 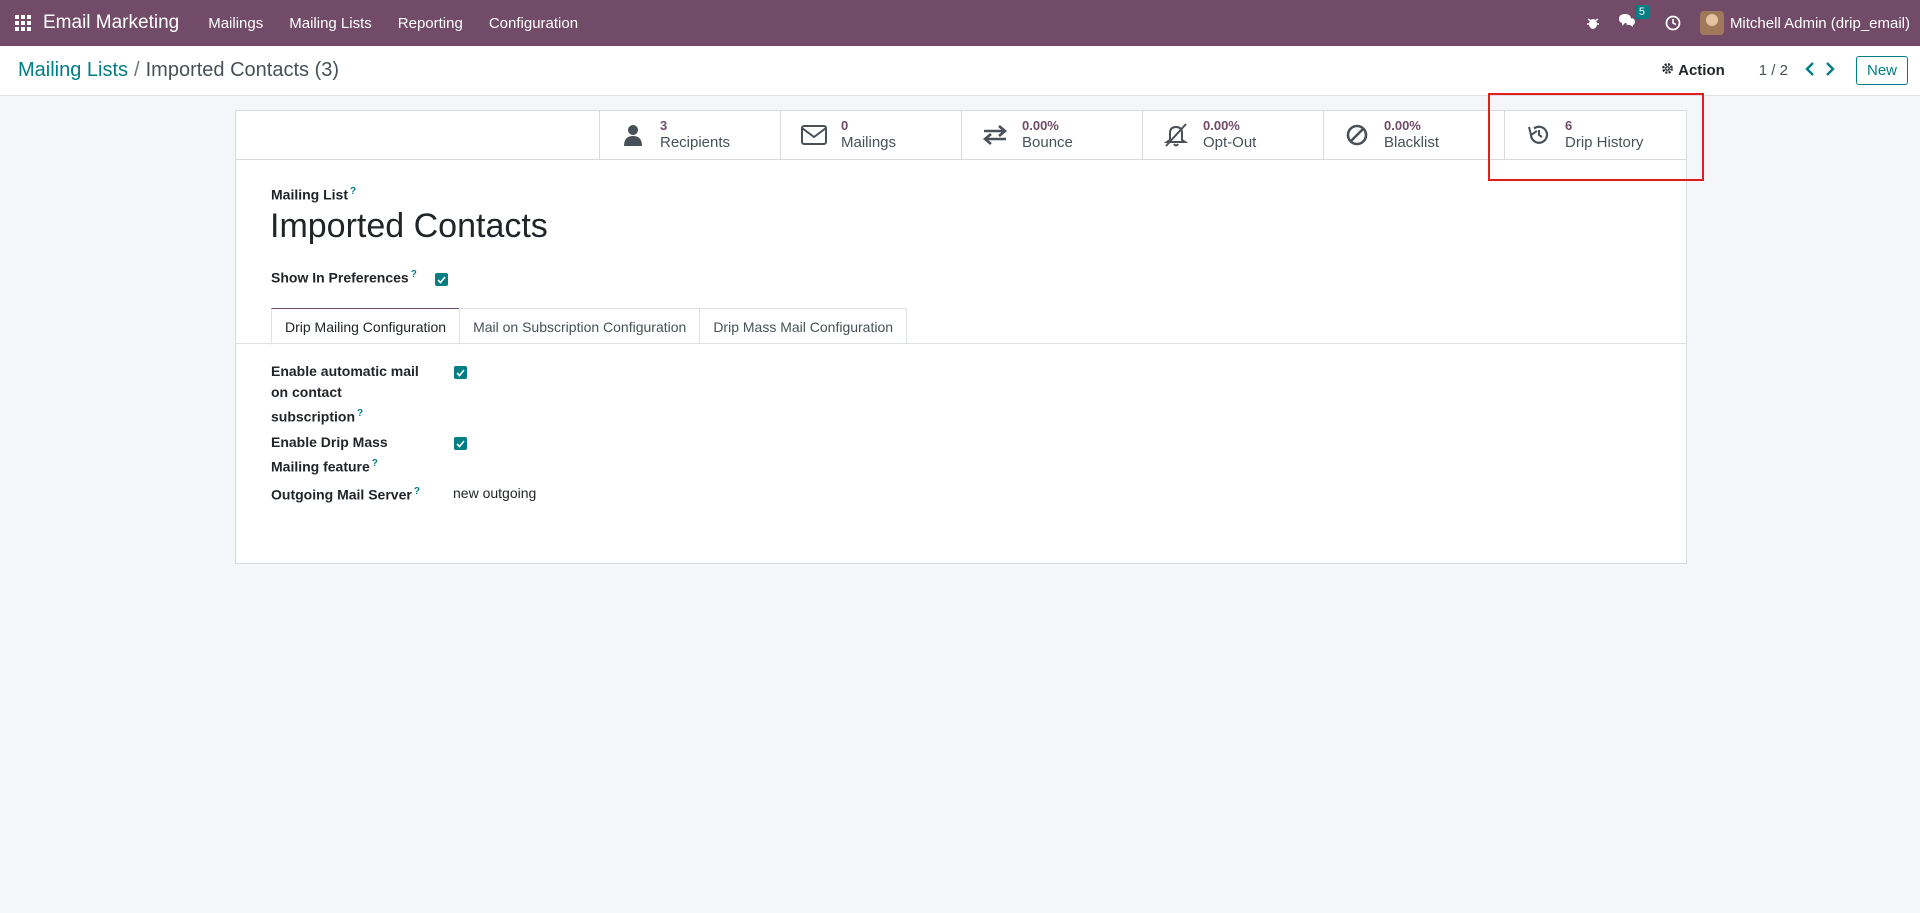 I want to click on field-label-text: Mailing List, so click(x=309, y=194).